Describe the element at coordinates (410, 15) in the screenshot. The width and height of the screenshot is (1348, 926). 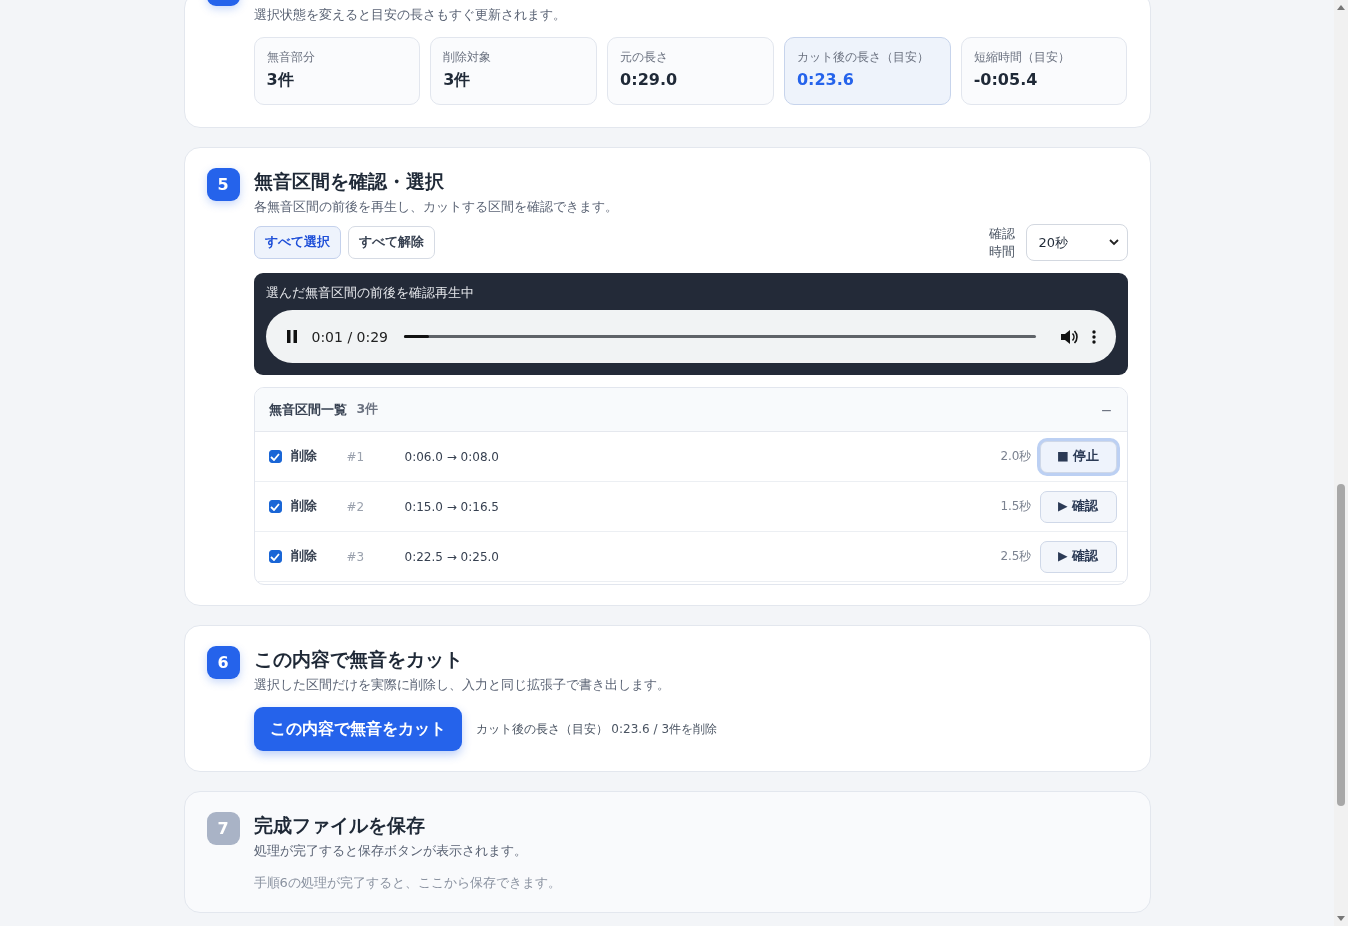
I see `section-description: 選択状態を変えると目安の長さもすぐ更新されます。` at that location.